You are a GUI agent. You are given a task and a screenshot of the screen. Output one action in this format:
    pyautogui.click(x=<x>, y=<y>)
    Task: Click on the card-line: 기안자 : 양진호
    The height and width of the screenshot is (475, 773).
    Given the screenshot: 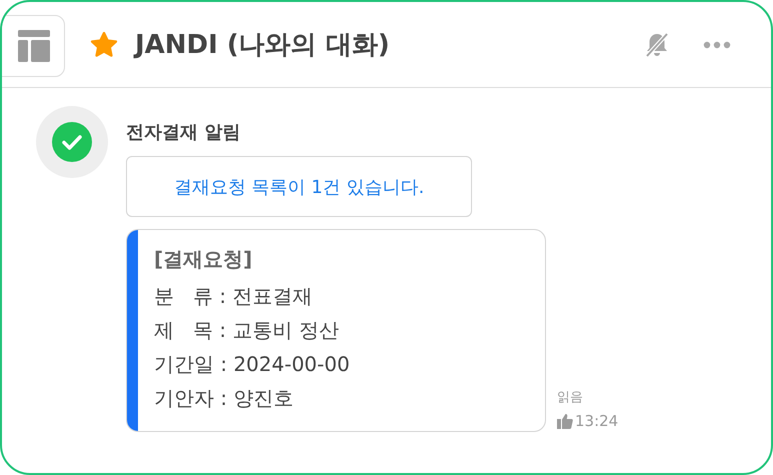 What is the action you would take?
    pyautogui.click(x=224, y=398)
    